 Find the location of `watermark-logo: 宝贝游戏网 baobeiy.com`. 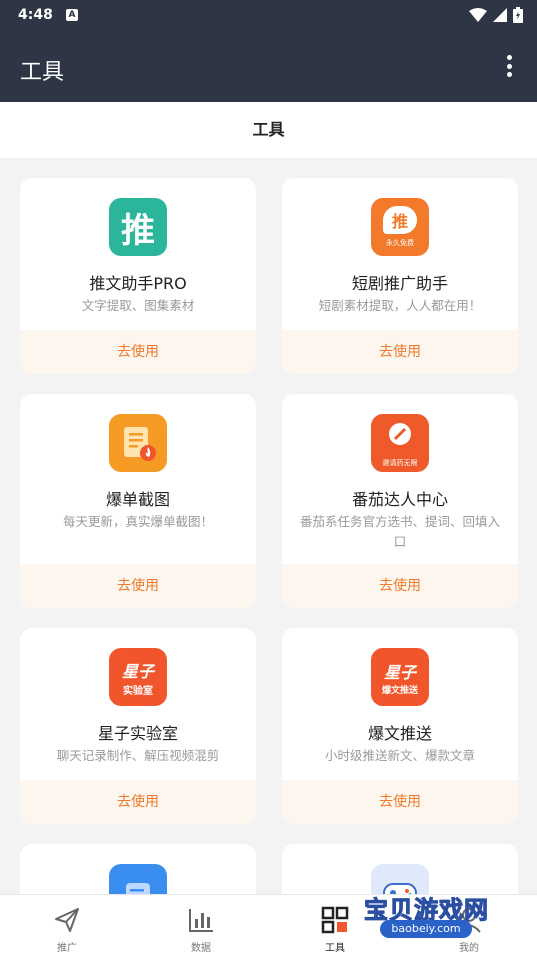

watermark-logo: 宝贝游戏网 baobeiy.com is located at coordinates (434, 905).